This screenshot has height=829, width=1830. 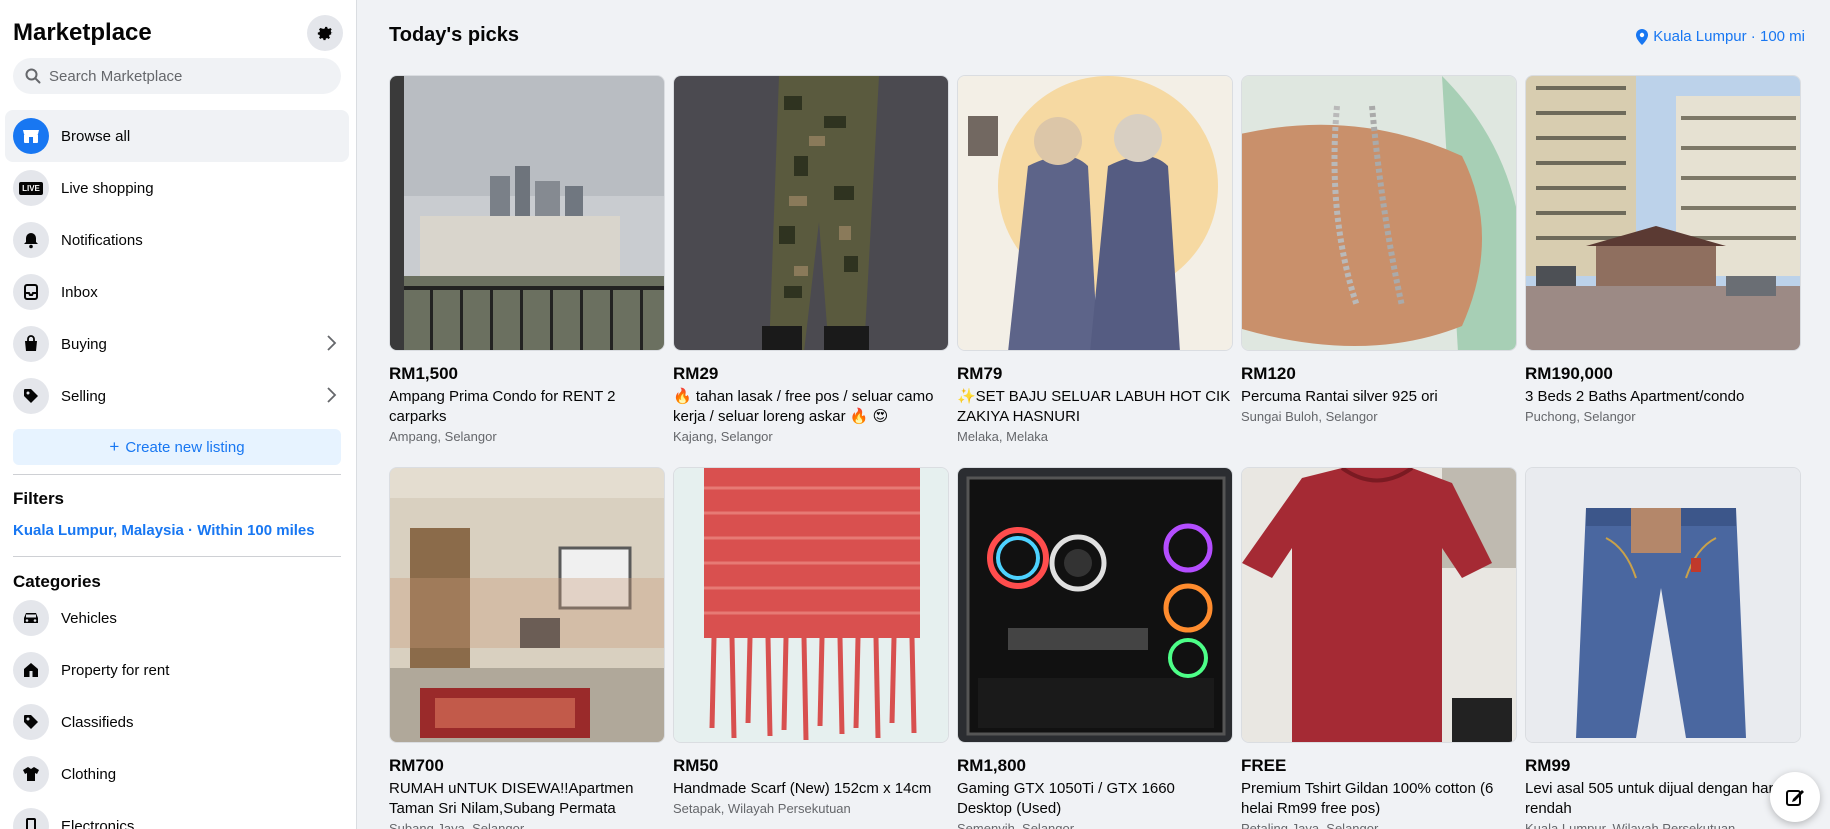 What do you see at coordinates (1635, 396) in the screenshot?
I see `listing-title: 3 Beds 2 Baths Apartment/condo` at bounding box center [1635, 396].